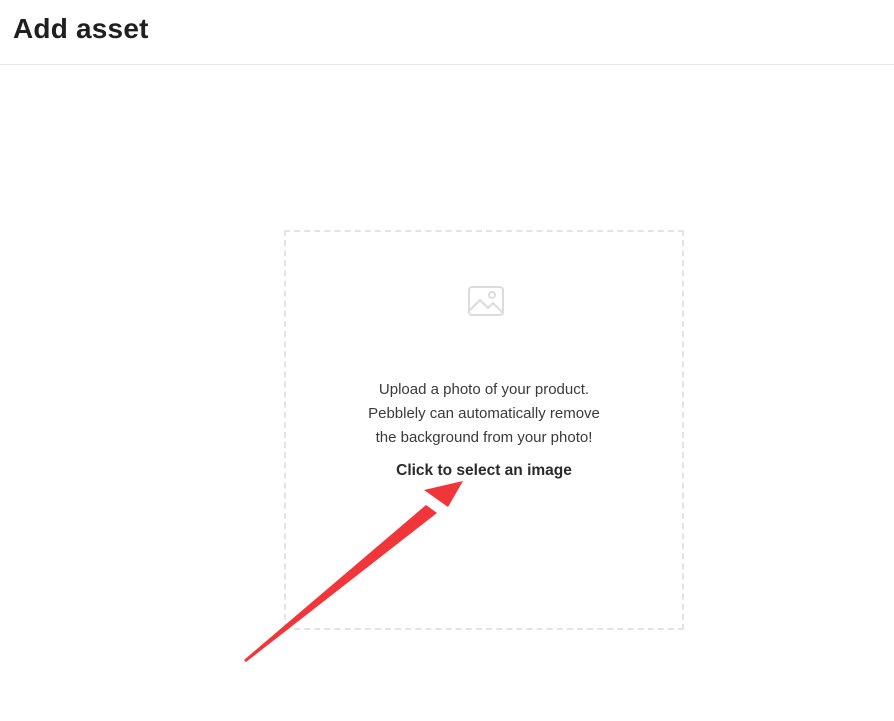 The height and width of the screenshot is (721, 894). I want to click on page-title: Add asset, so click(81, 28).